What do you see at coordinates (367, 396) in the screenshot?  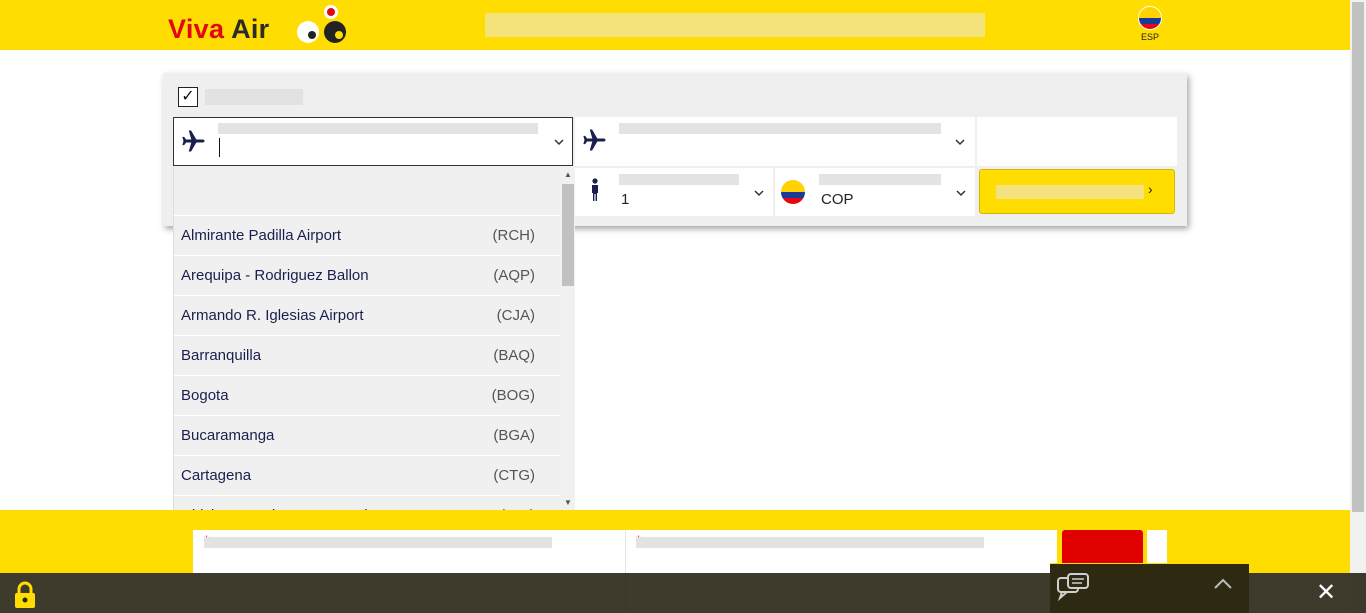 I see `airport-option: Bogota (BOG)` at bounding box center [367, 396].